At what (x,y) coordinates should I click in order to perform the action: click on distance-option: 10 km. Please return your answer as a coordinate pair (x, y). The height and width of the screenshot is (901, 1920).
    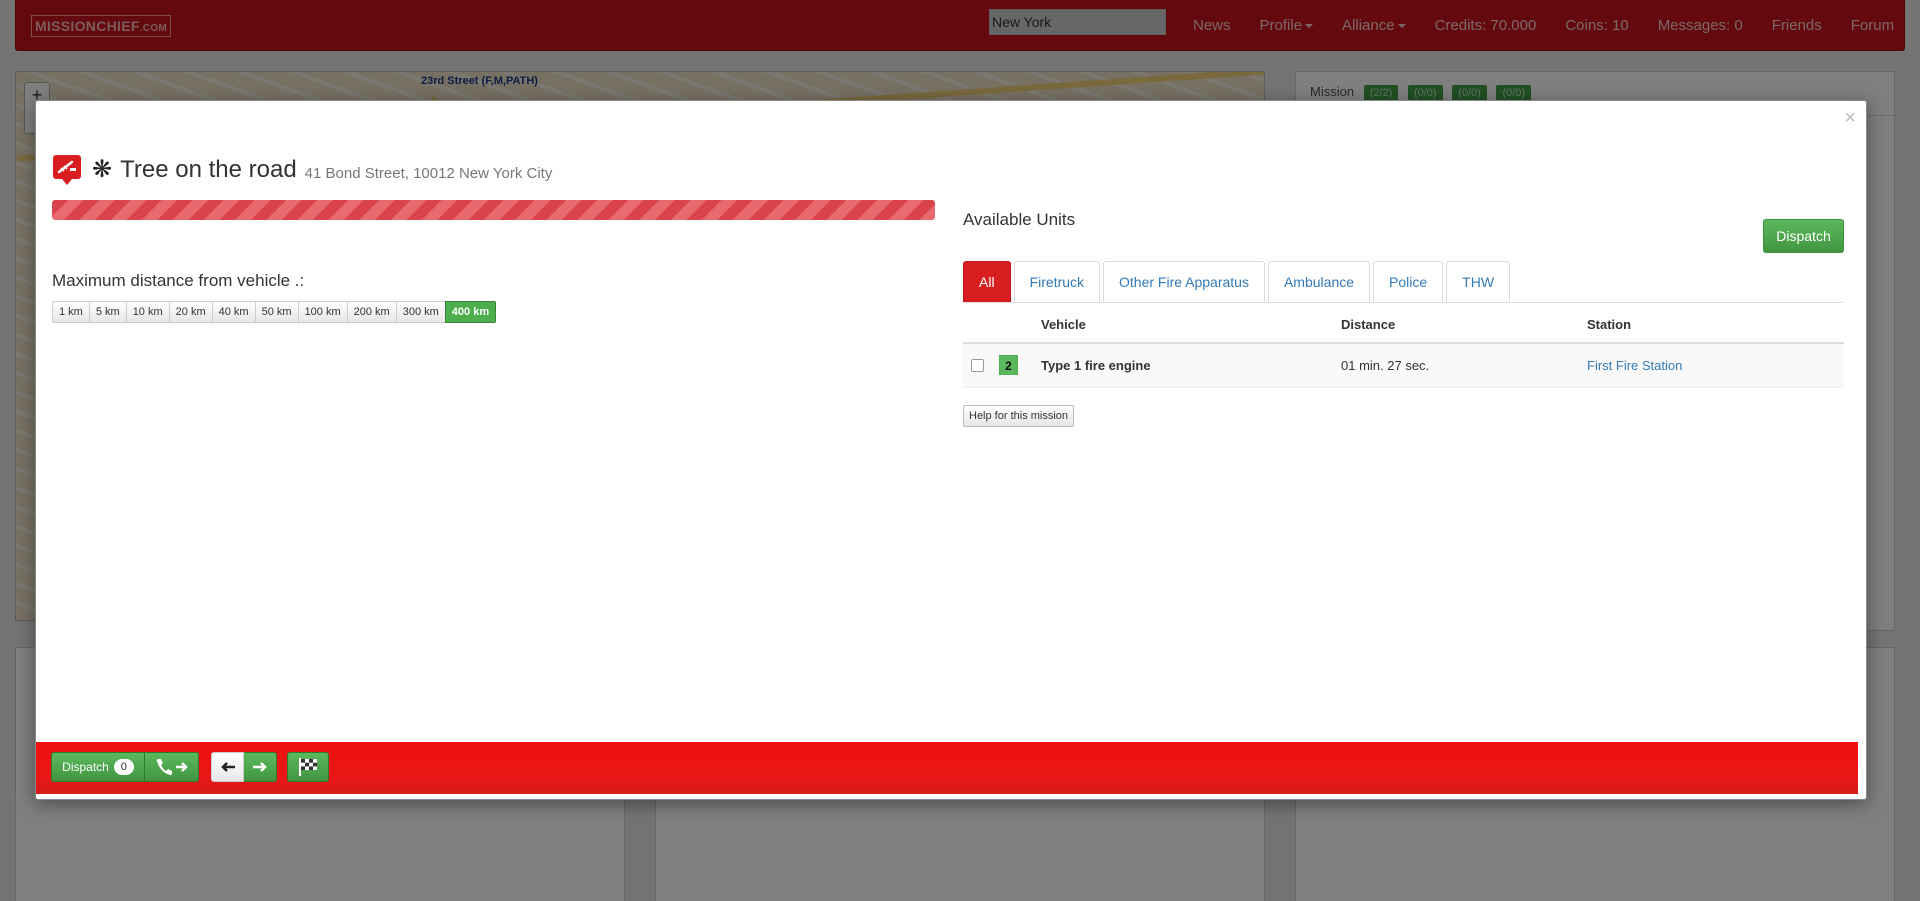
    Looking at the image, I should click on (147, 312).